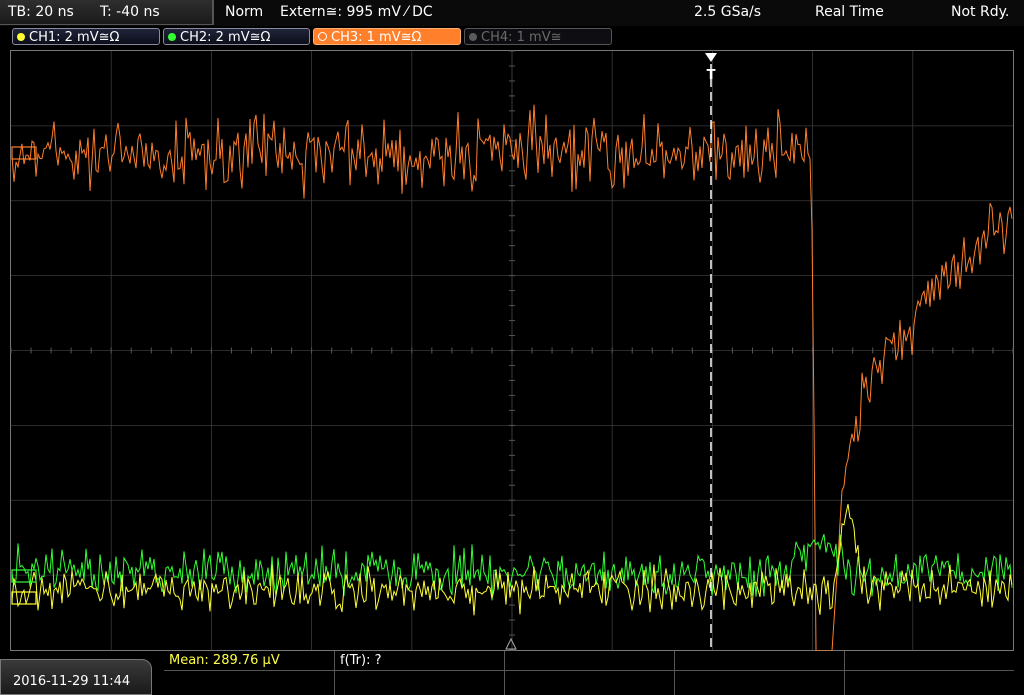 The height and width of the screenshot is (695, 1024). Describe the element at coordinates (711, 75) in the screenshot. I see `trigger-label: T` at that location.